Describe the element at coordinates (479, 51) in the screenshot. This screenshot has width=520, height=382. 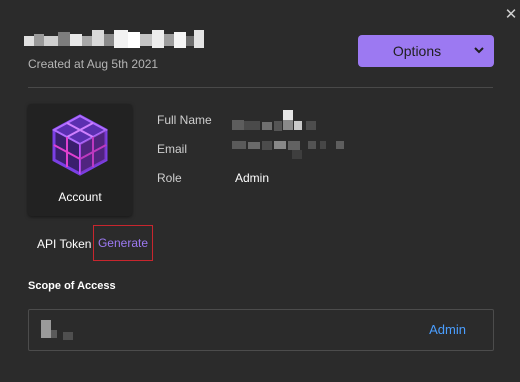
I see `chevron-down-icon` at that location.